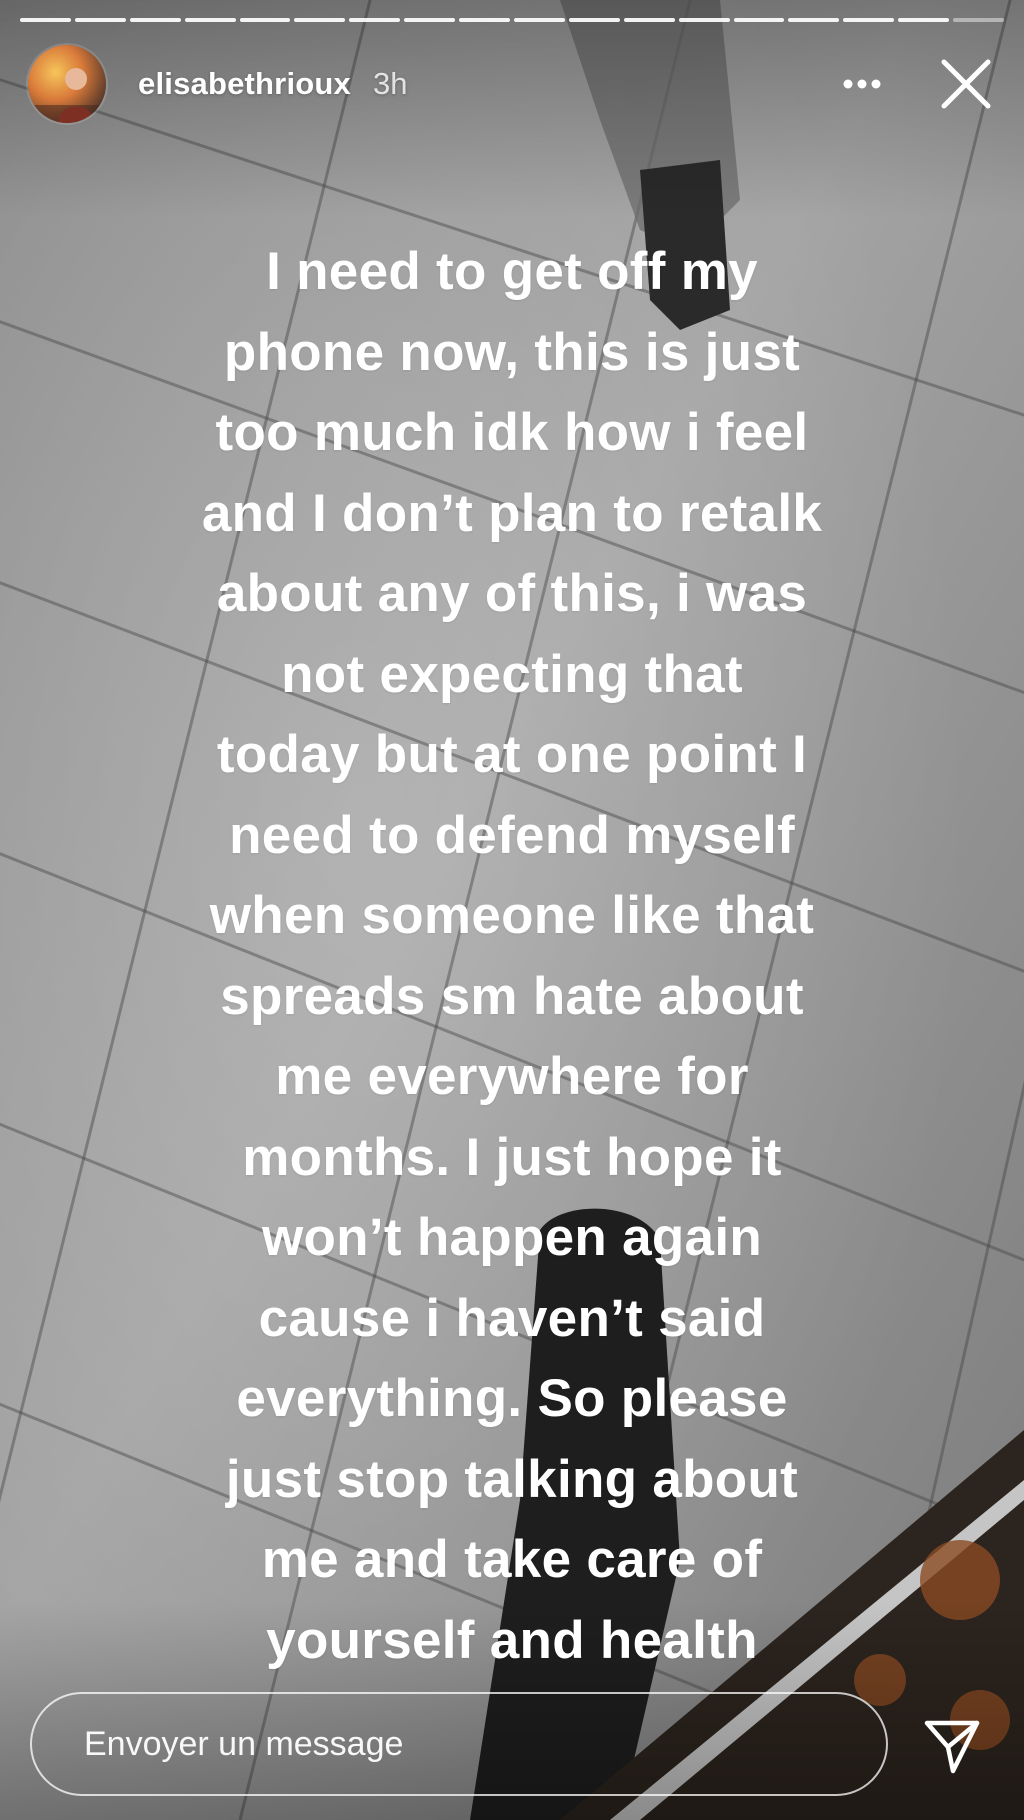 The height and width of the screenshot is (1820, 1024). What do you see at coordinates (512, 1237) in the screenshot?
I see `story-text-line: won’t happen again` at bounding box center [512, 1237].